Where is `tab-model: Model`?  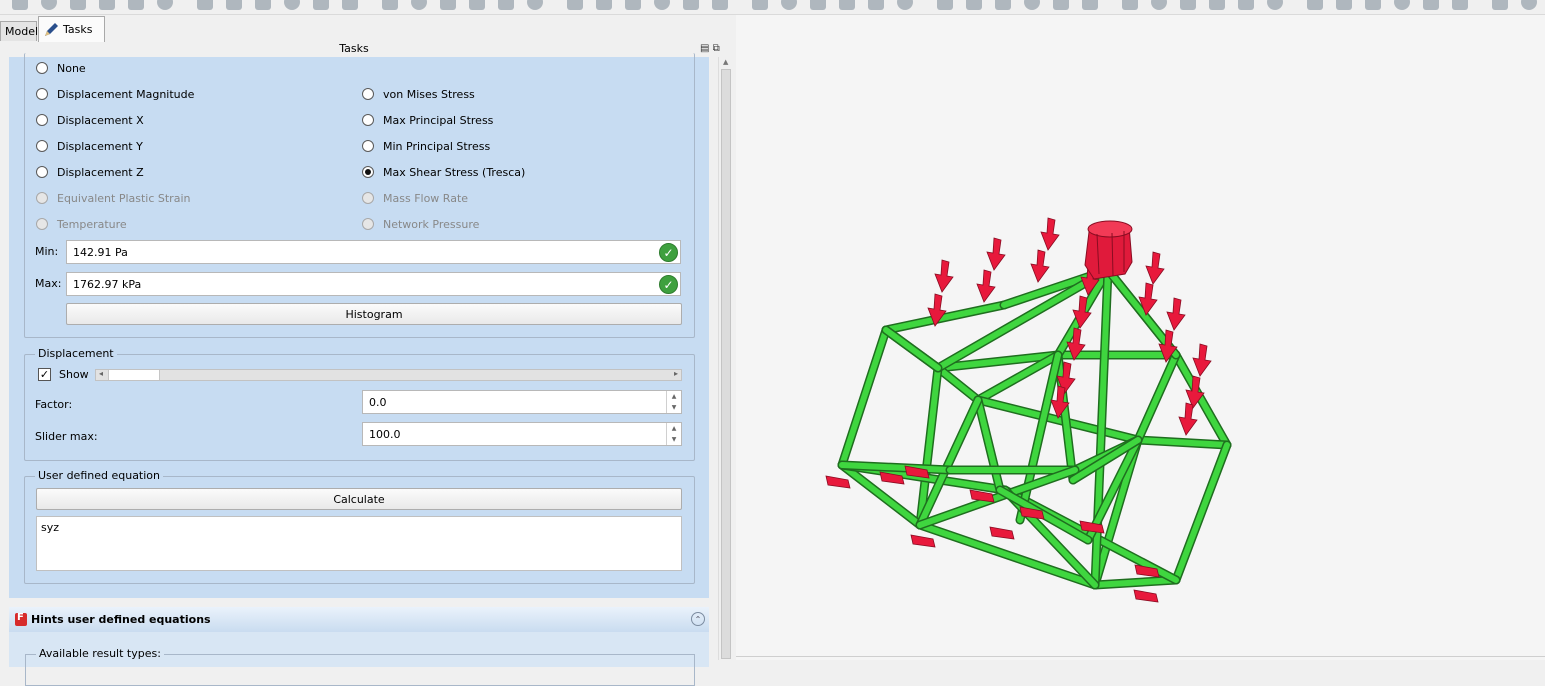 tab-model: Model is located at coordinates (19, 31).